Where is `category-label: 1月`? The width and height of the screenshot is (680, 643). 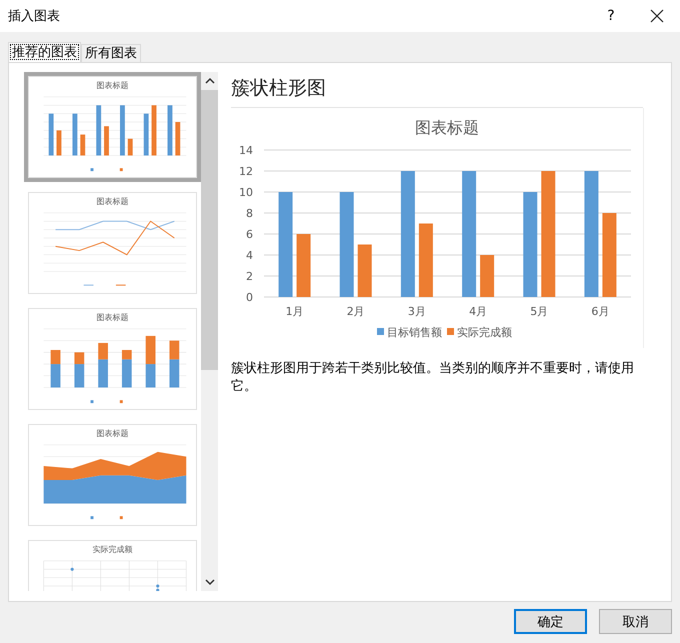 category-label: 1月 is located at coordinates (295, 311).